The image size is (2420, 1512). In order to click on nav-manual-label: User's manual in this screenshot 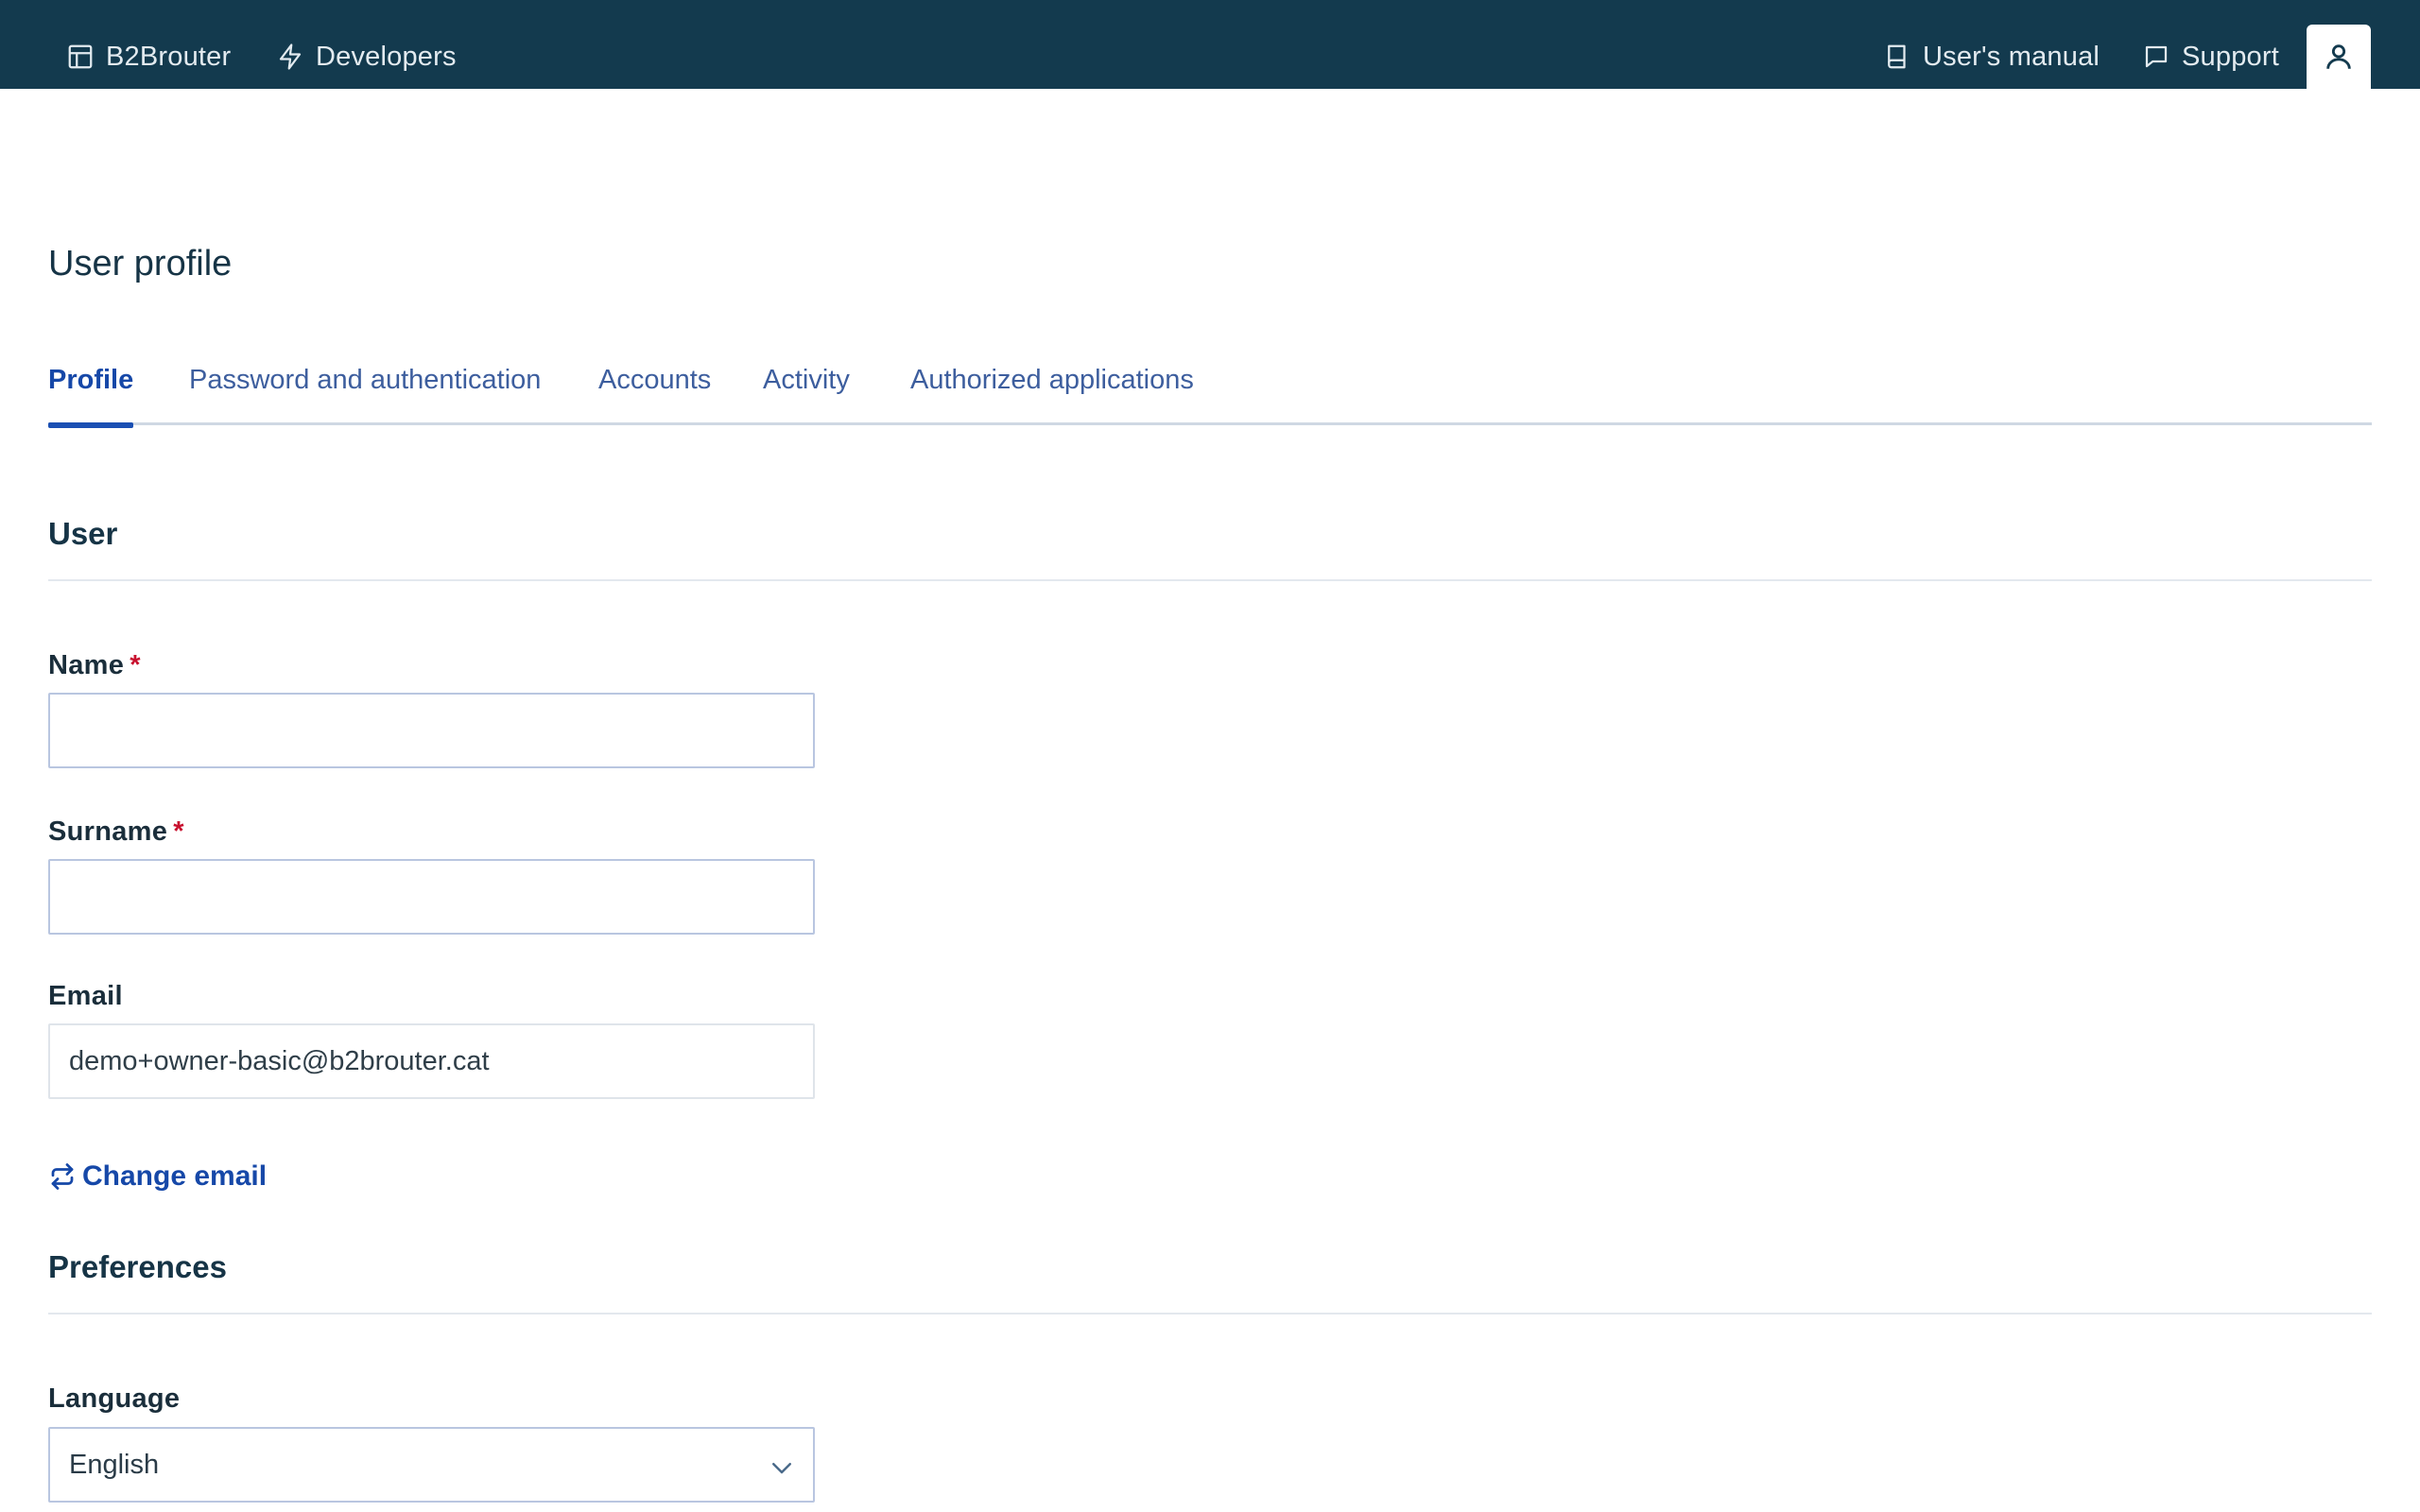, I will do `click(2012, 56)`.